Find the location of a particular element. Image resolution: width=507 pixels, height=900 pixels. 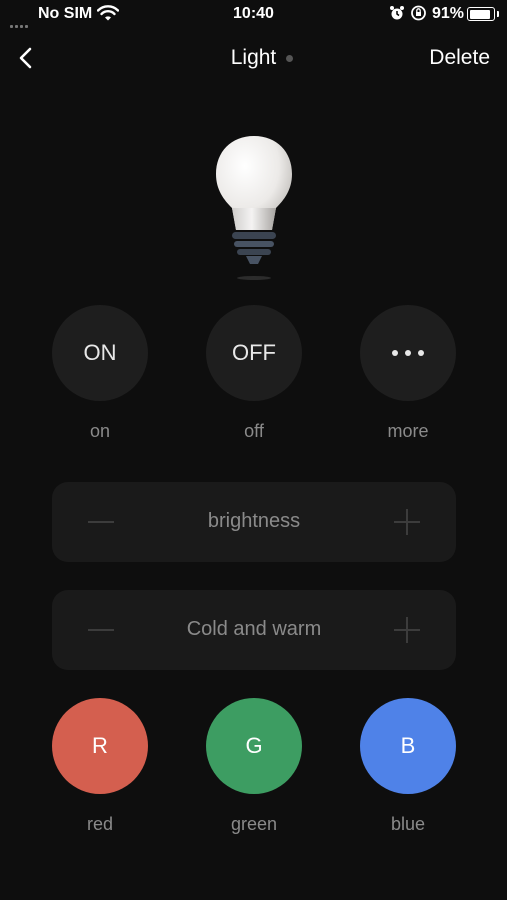

connection-status-dot is located at coordinates (289, 58).